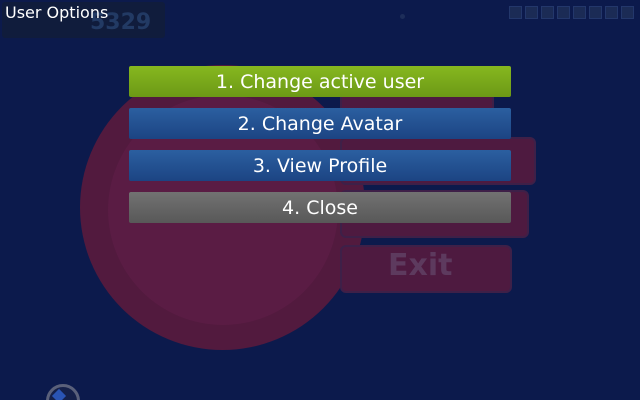 The width and height of the screenshot is (640, 400). I want to click on menu-item-label: 4. Close, so click(320, 207).